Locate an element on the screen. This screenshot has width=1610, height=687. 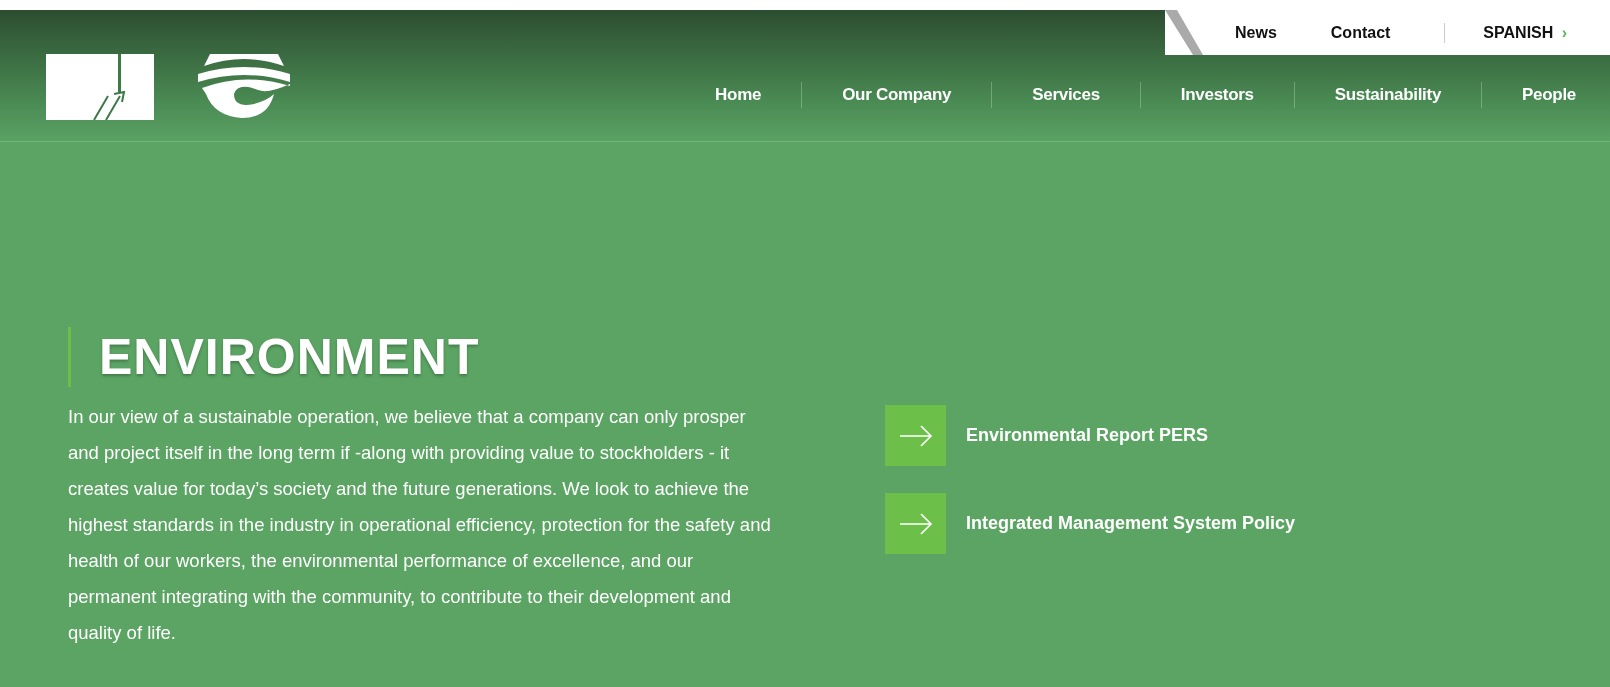
top-link: Contact is located at coordinates (1360, 32).